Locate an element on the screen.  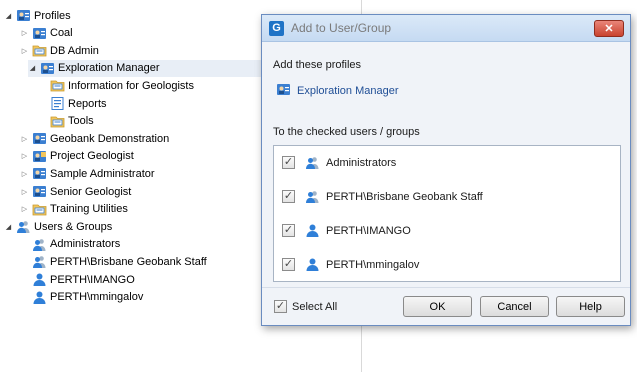
user-label: Administrators is located at coordinates (361, 162).